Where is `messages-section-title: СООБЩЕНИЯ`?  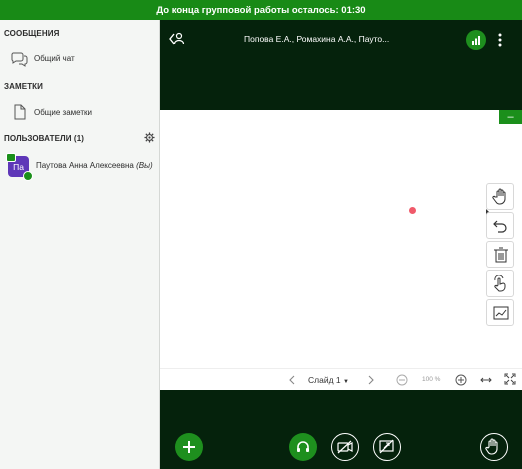
messages-section-title: СООБЩЕНИЯ is located at coordinates (32, 33).